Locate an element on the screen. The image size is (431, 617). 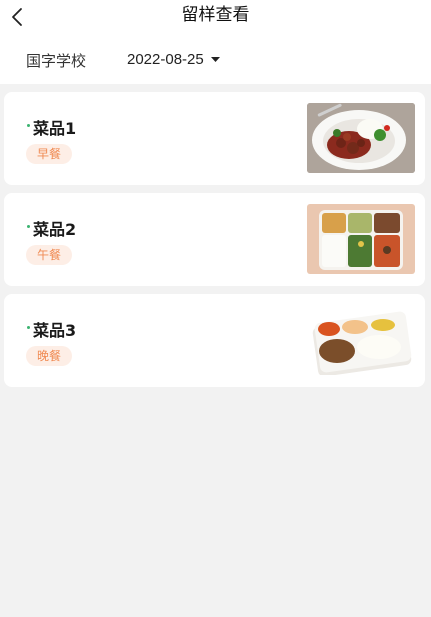
school-name: 国字学校 is located at coordinates (56, 61).